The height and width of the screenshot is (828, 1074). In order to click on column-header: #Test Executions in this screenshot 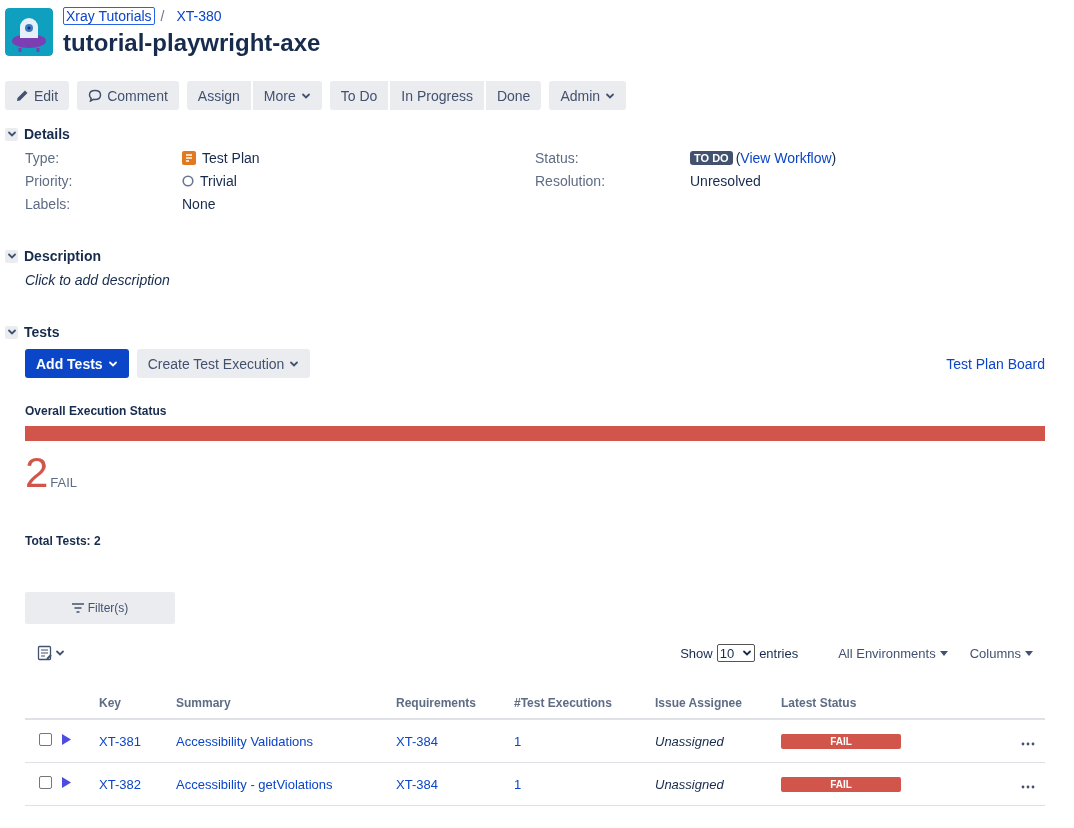, I will do `click(563, 703)`.